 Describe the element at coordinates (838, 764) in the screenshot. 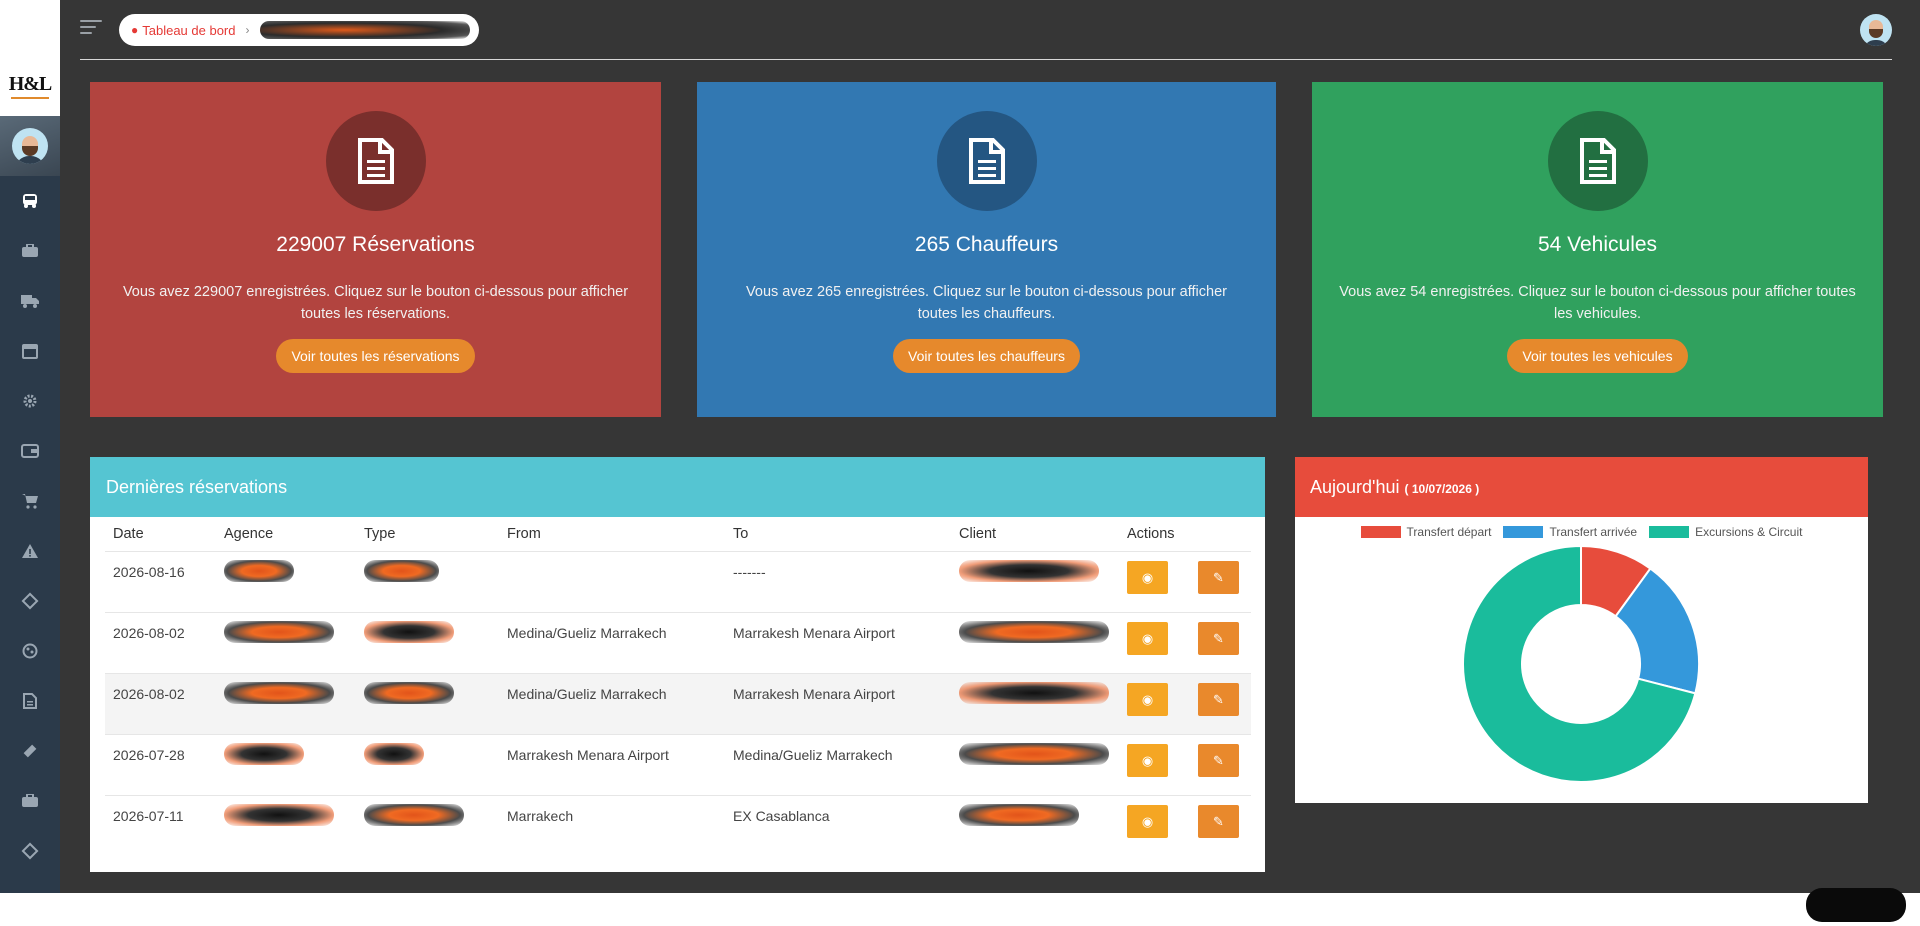

I see `cell-to: Medina/Gueliz Marrakech` at that location.